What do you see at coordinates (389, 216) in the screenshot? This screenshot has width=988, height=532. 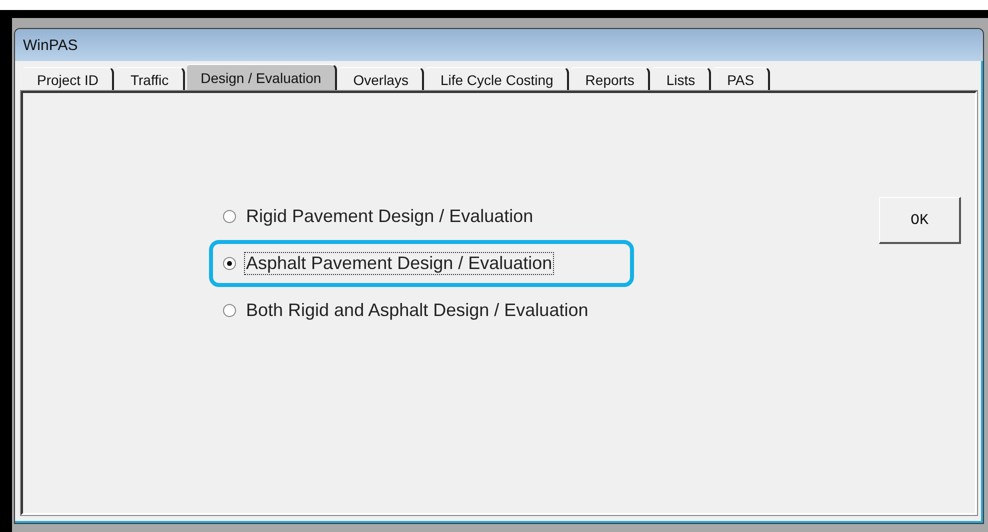 I see `option-label: Rigid Pavement Design / Evaluation` at bounding box center [389, 216].